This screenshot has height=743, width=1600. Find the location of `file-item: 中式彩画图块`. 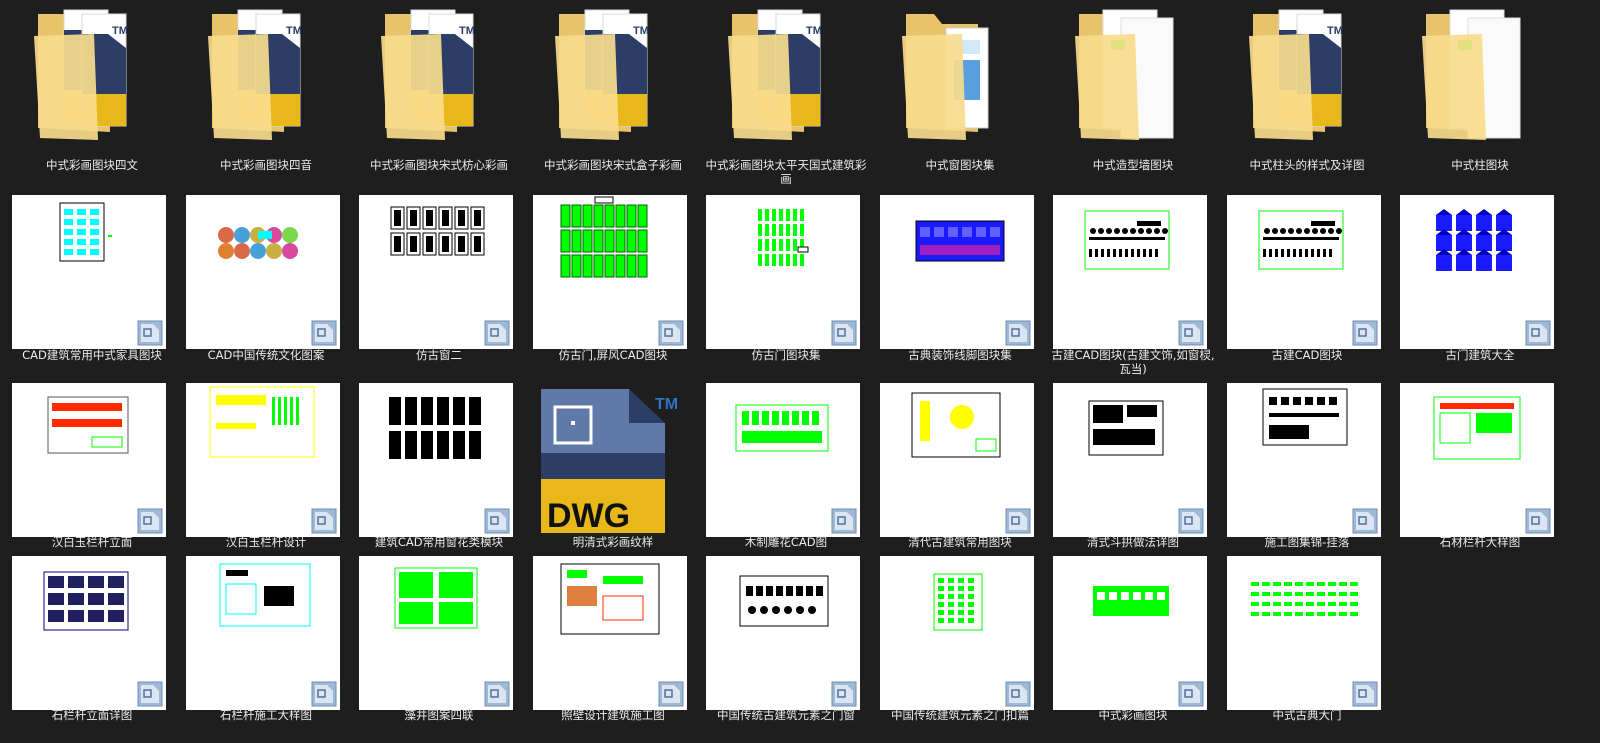

file-item: 中式彩画图块 is located at coordinates (1133, 647).